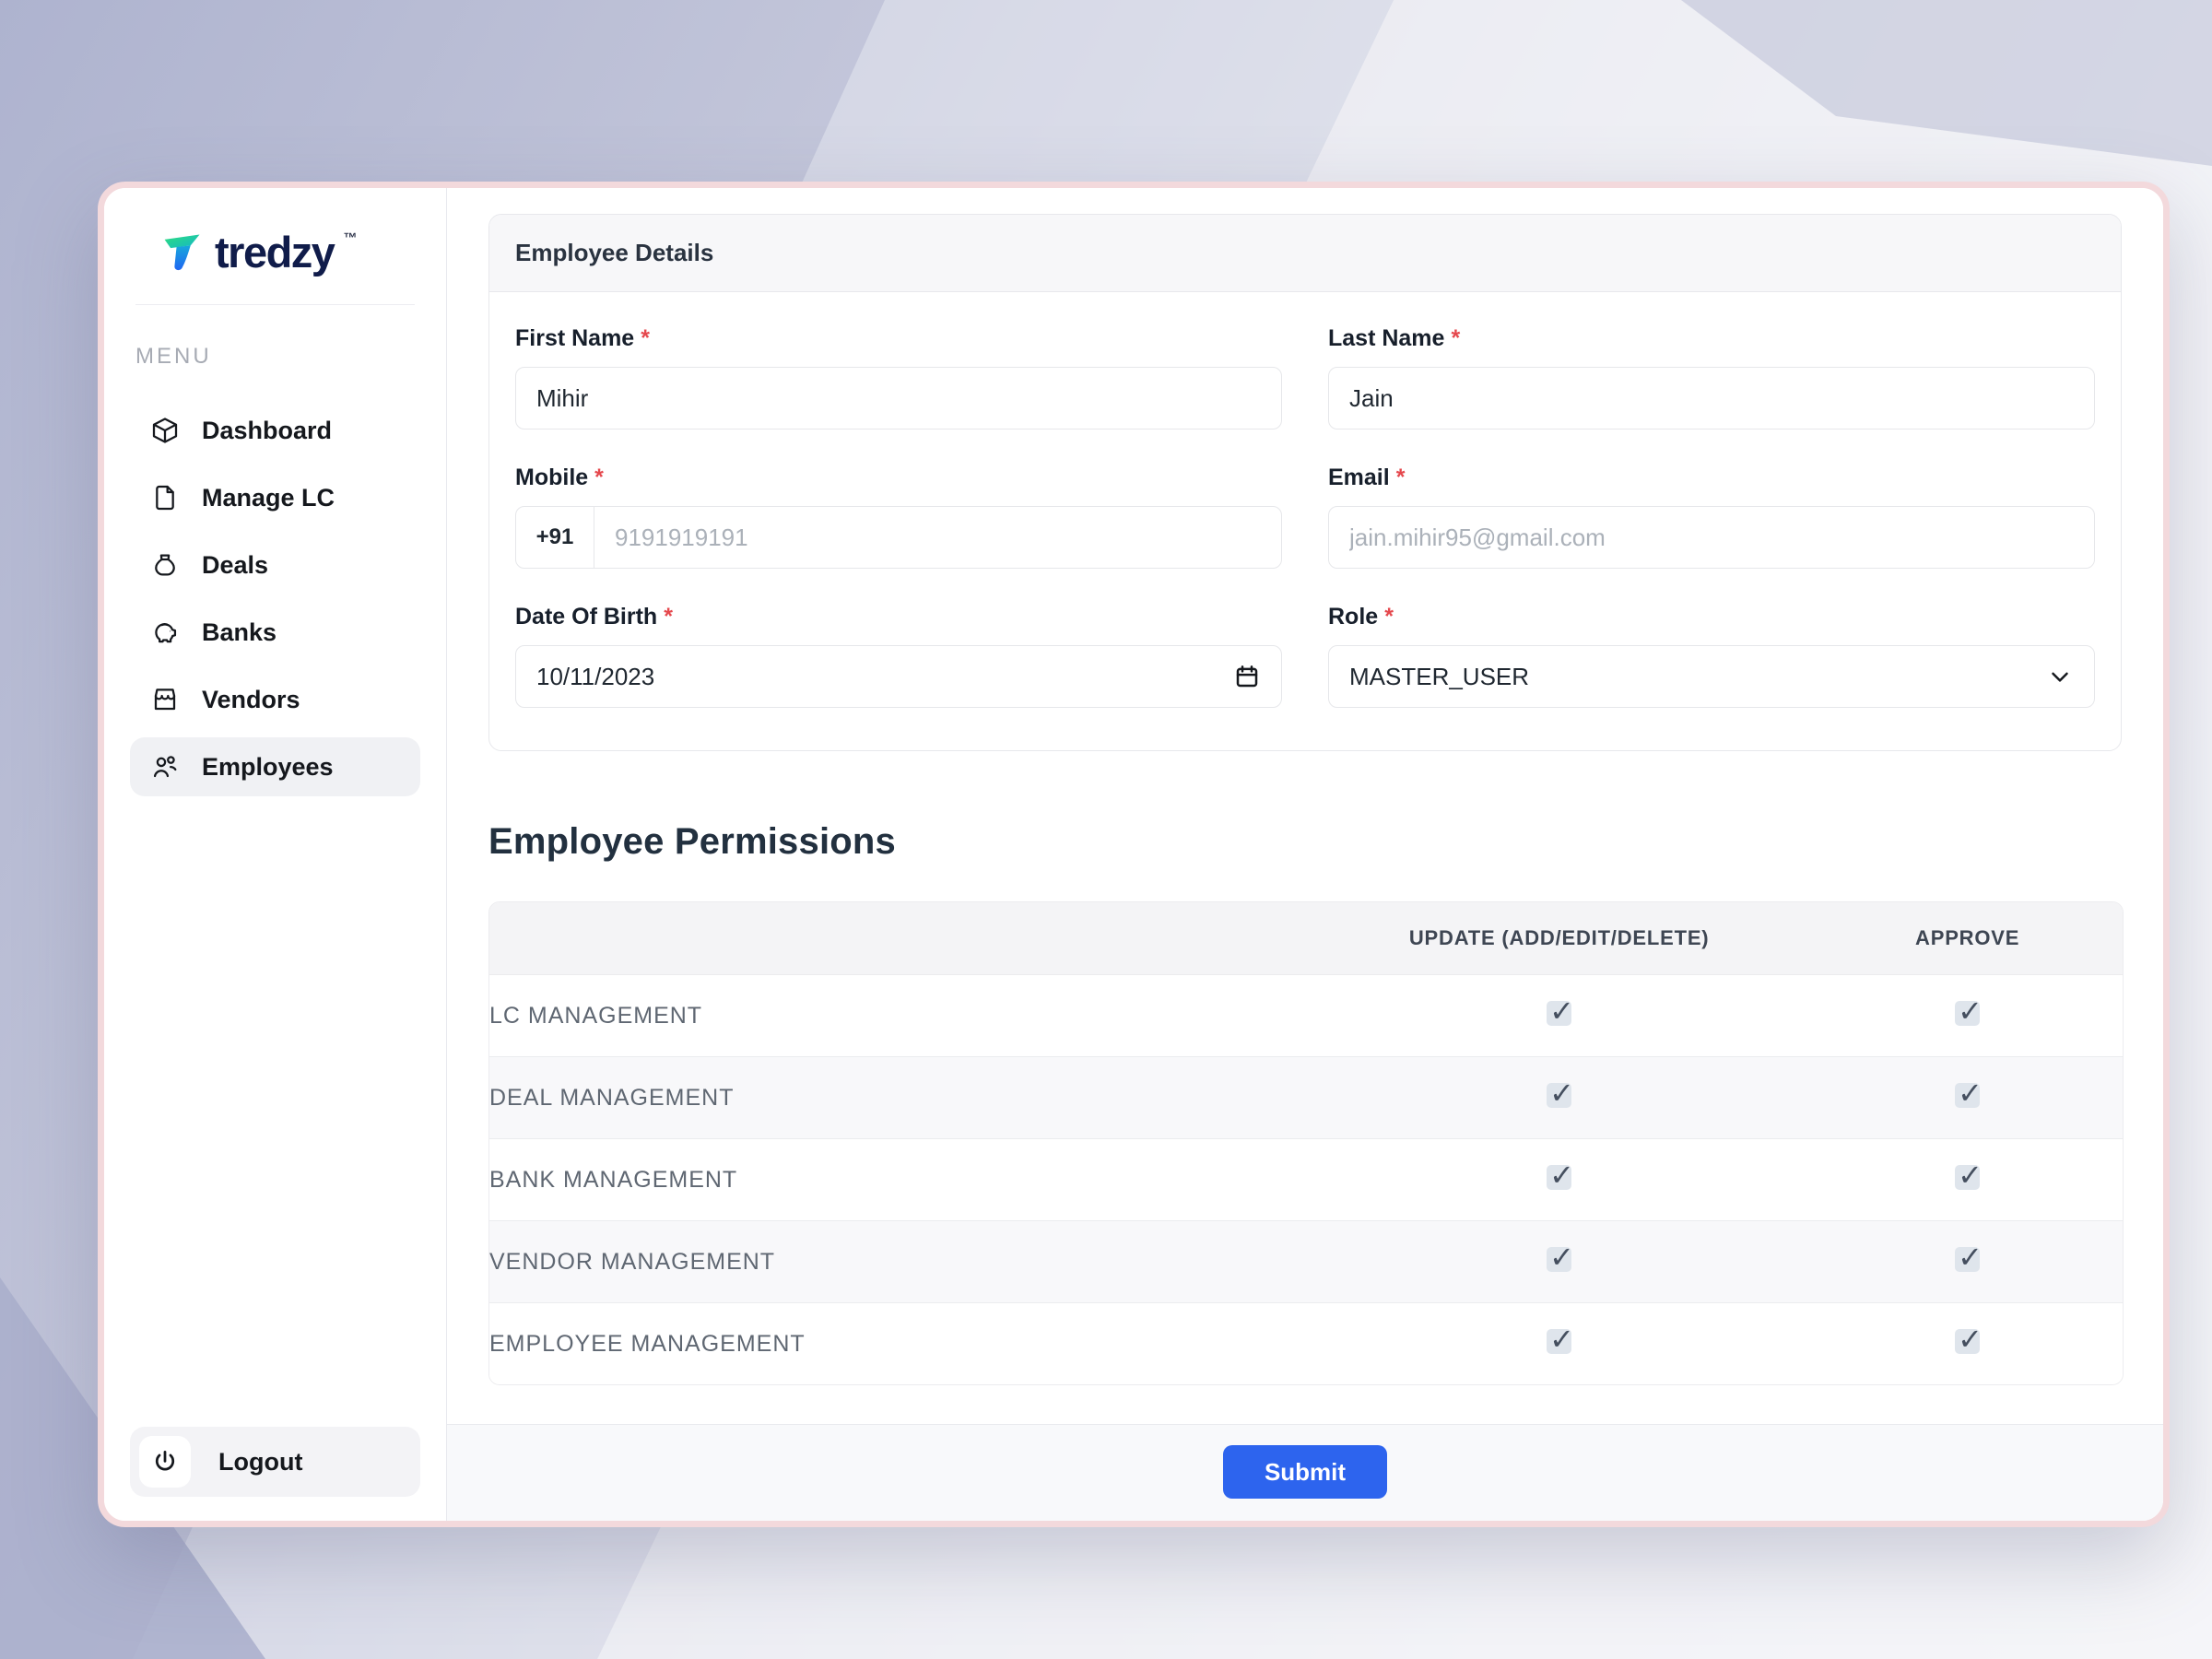  I want to click on label-text: Date Of Birth, so click(586, 616).